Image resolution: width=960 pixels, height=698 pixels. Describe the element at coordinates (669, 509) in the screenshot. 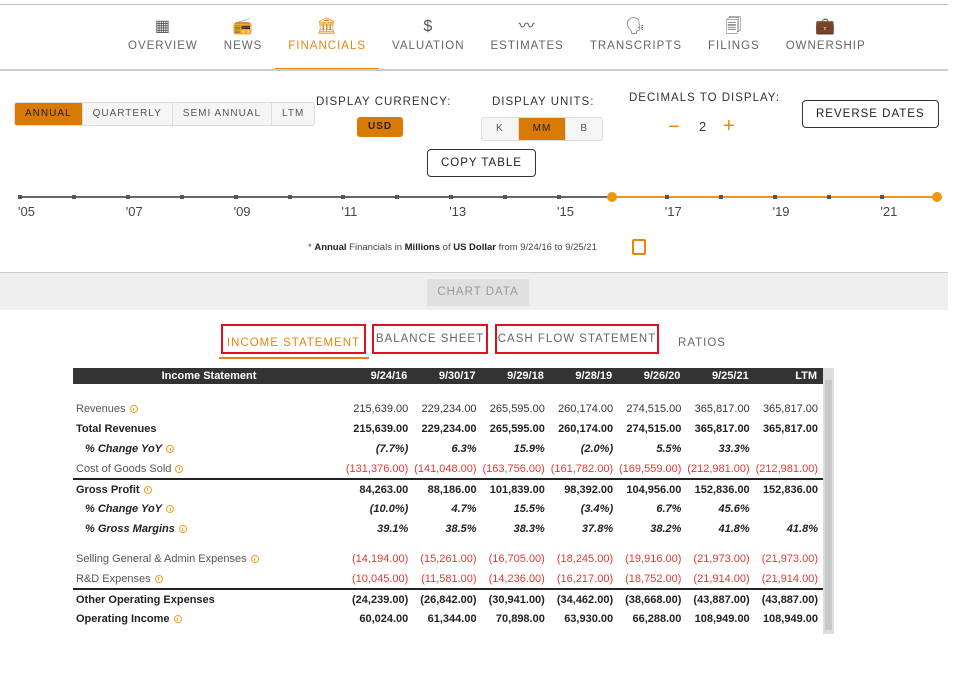

I see `cell-value: 6.7%` at that location.